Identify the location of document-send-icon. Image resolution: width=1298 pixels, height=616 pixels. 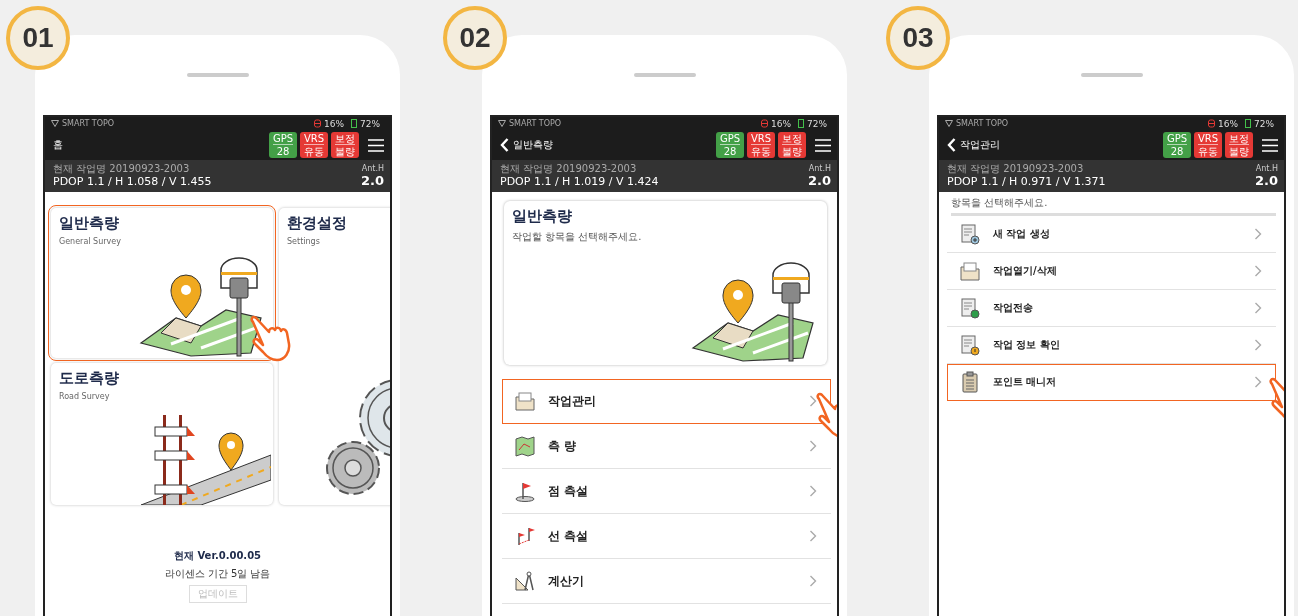
(970, 308).